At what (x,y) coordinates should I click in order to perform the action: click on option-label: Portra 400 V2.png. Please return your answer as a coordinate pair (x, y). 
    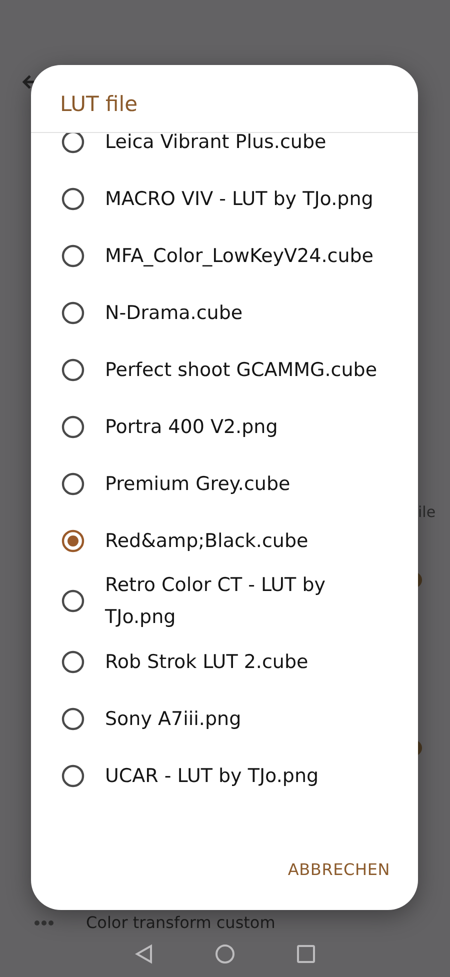
    Looking at the image, I should click on (191, 426).